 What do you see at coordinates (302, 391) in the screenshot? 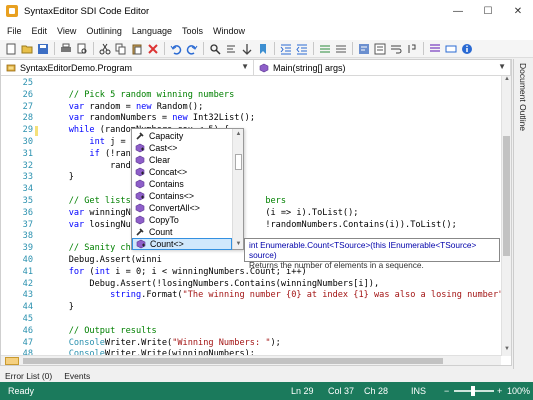
I see `status-line: Ln 29` at bounding box center [302, 391].